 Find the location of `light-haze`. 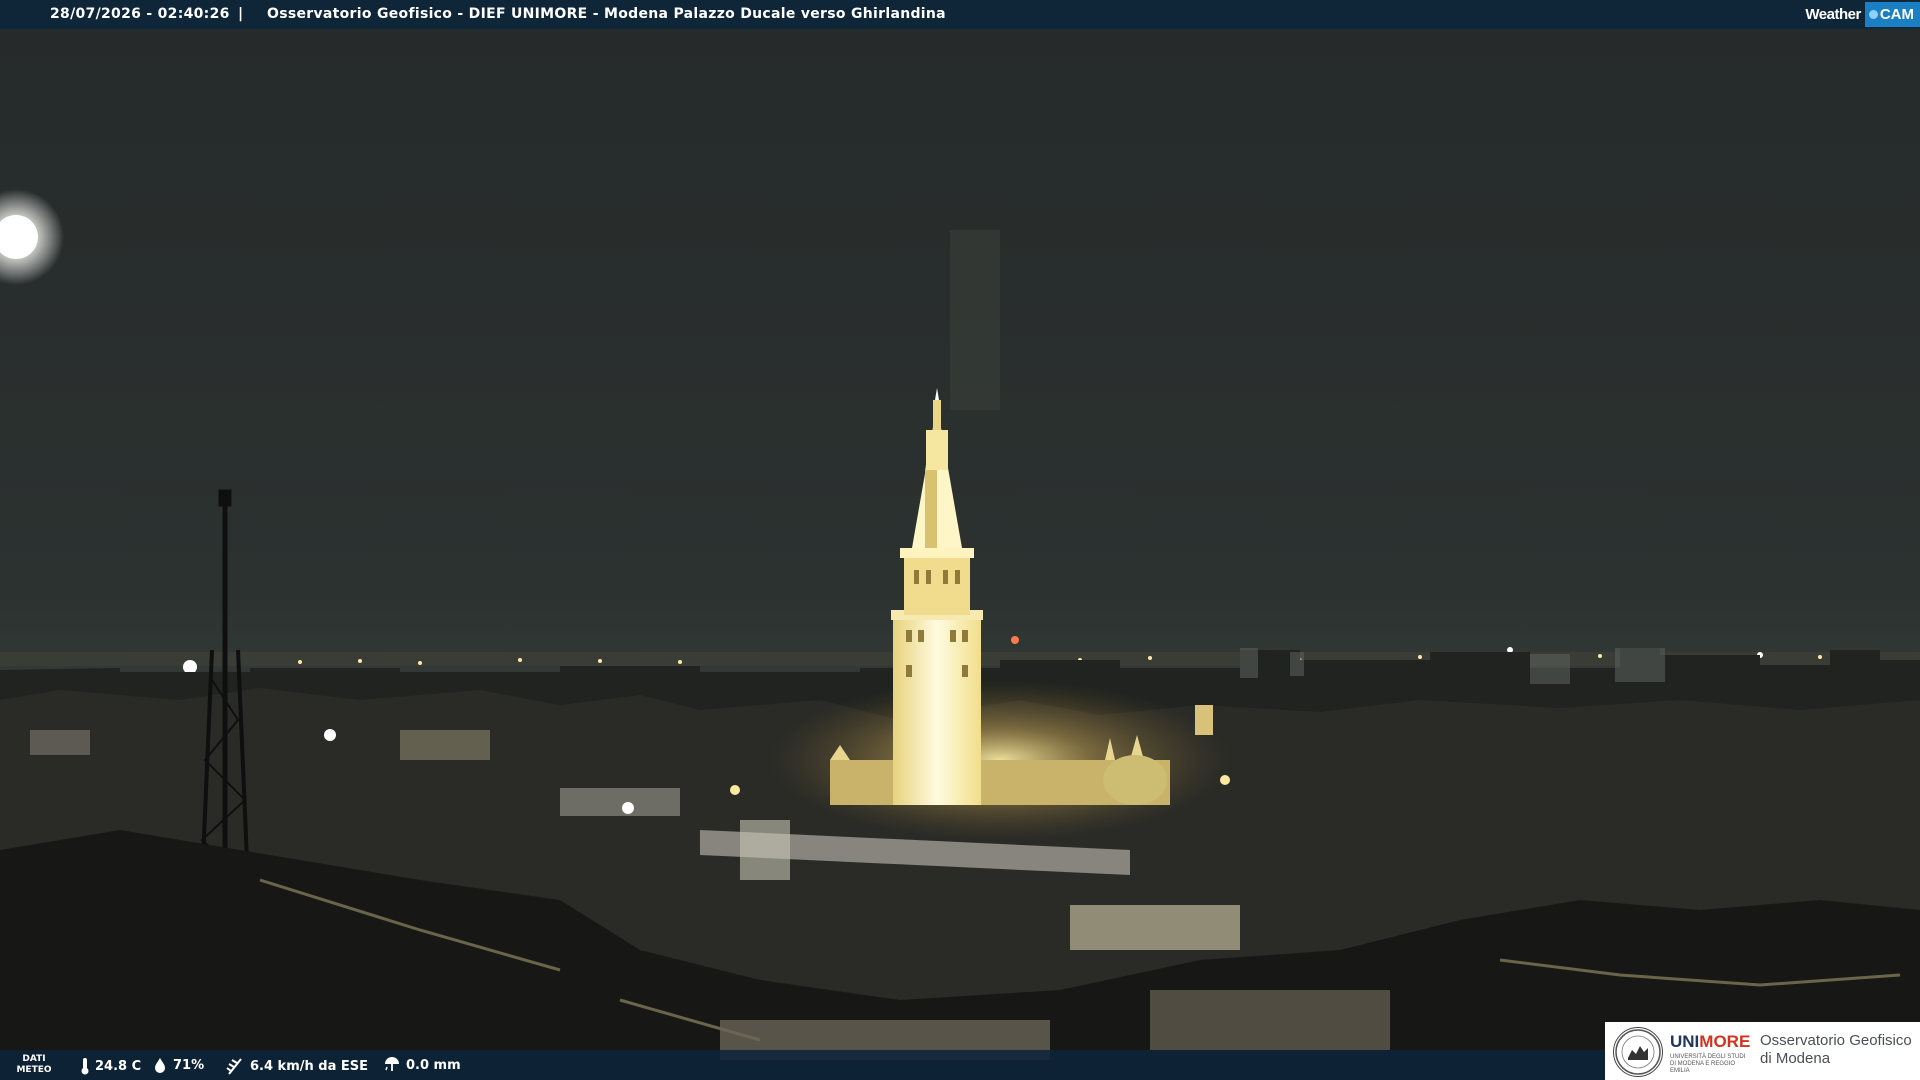

light-haze is located at coordinates (975, 320).